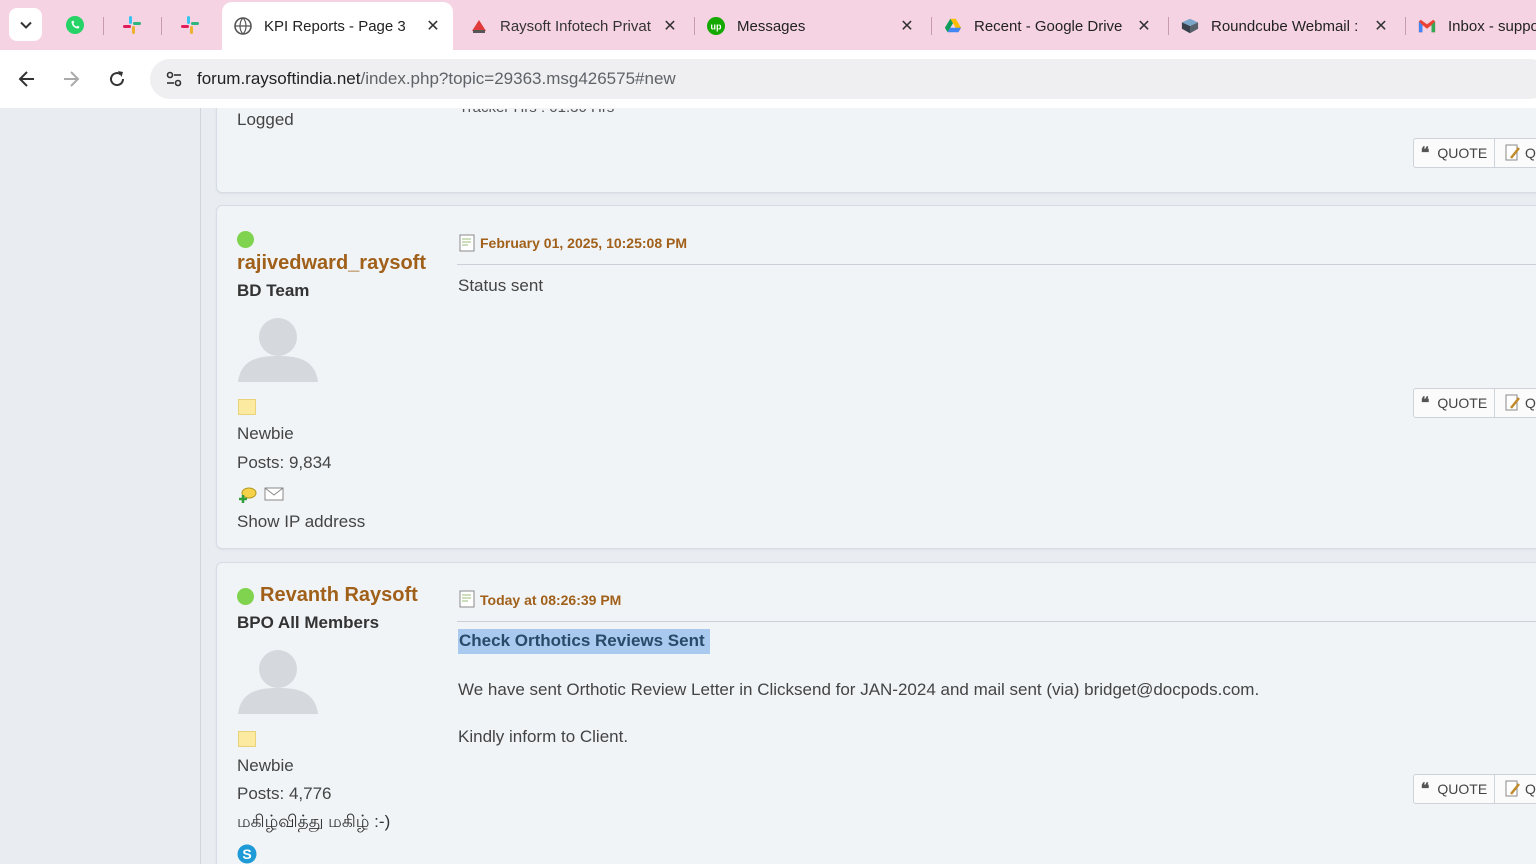 This screenshot has height=864, width=1536. I want to click on forum-post-previous: Logged Tracker Hrs : 01:30 Hrs ❝QUOTE Q, so click(876, 150).